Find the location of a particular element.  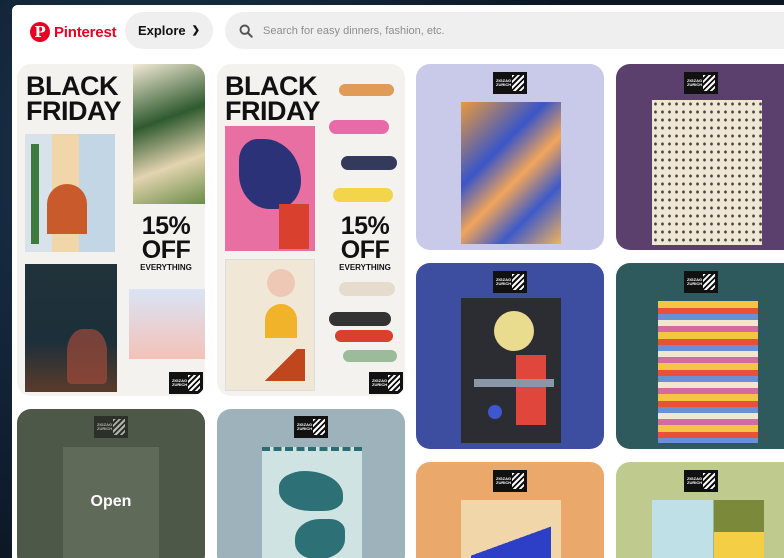

pinterest-logo: P Pinterest is located at coordinates (73, 32).